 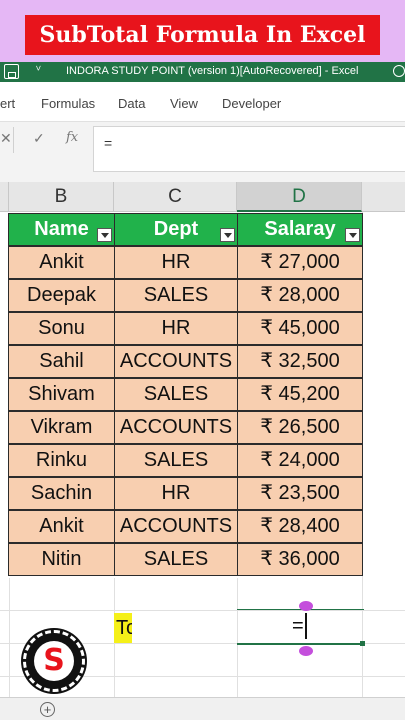 What do you see at coordinates (175, 197) in the screenshot?
I see `column-header-c: C` at bounding box center [175, 197].